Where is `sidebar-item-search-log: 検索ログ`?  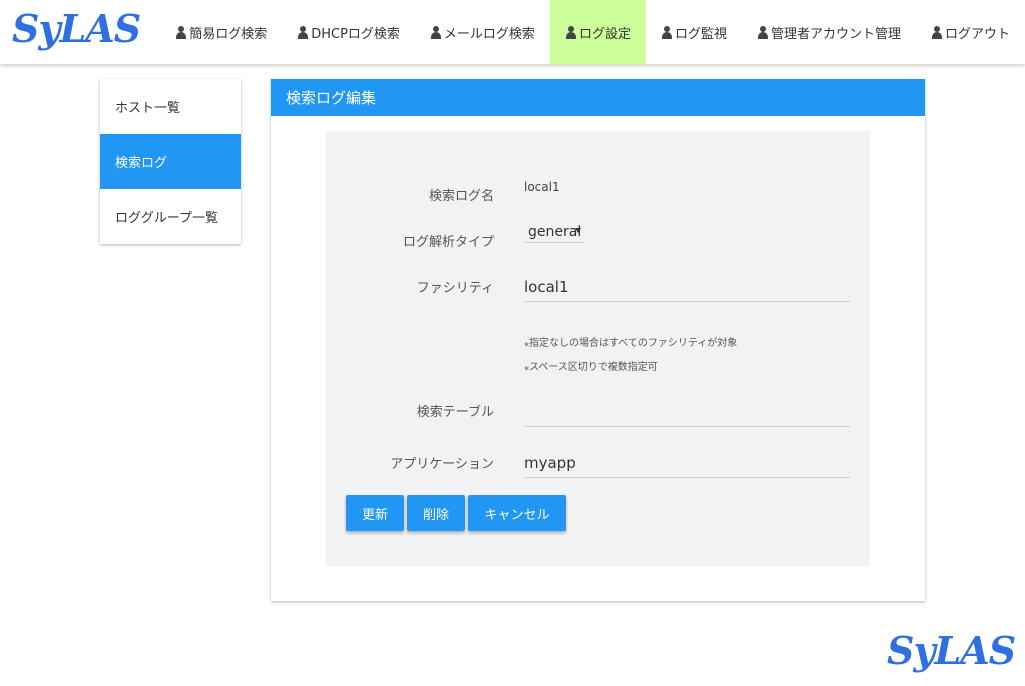
sidebar-item-search-log: 検索ログ is located at coordinates (170, 161).